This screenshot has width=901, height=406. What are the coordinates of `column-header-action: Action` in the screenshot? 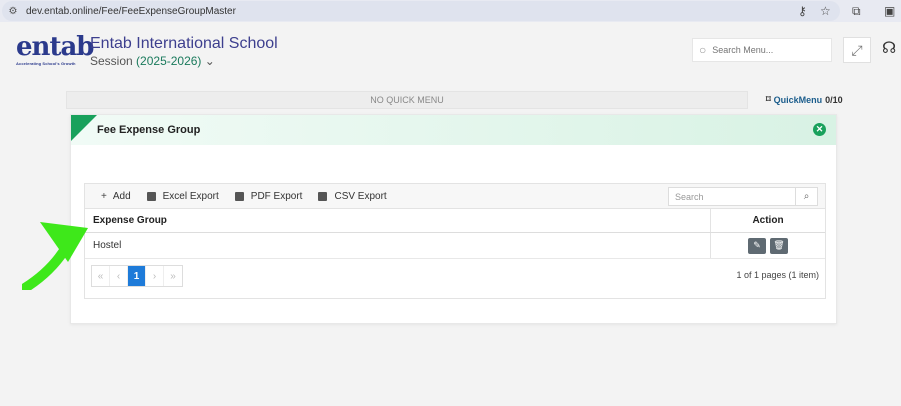 It's located at (768, 220).